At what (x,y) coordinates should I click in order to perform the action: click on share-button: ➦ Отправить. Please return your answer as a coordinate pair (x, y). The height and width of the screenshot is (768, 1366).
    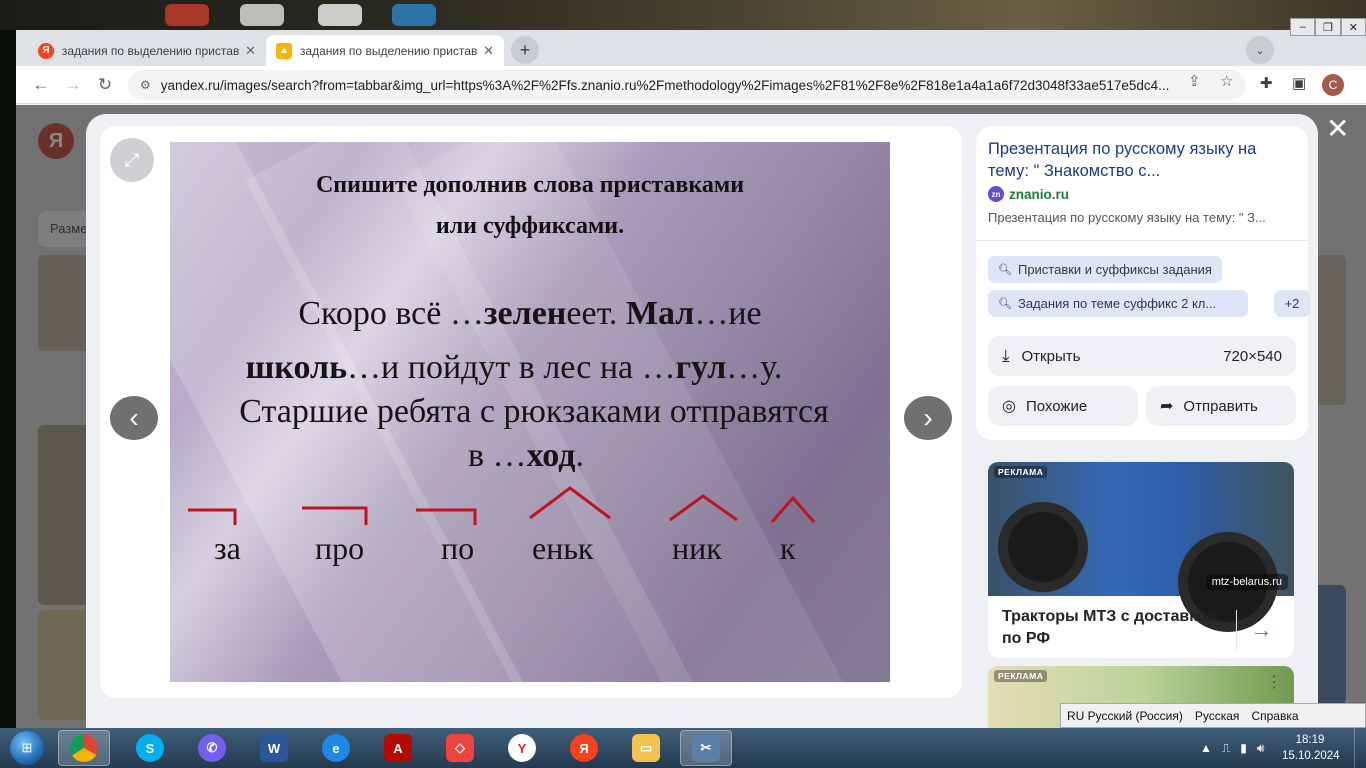
    Looking at the image, I should click on (1221, 406).